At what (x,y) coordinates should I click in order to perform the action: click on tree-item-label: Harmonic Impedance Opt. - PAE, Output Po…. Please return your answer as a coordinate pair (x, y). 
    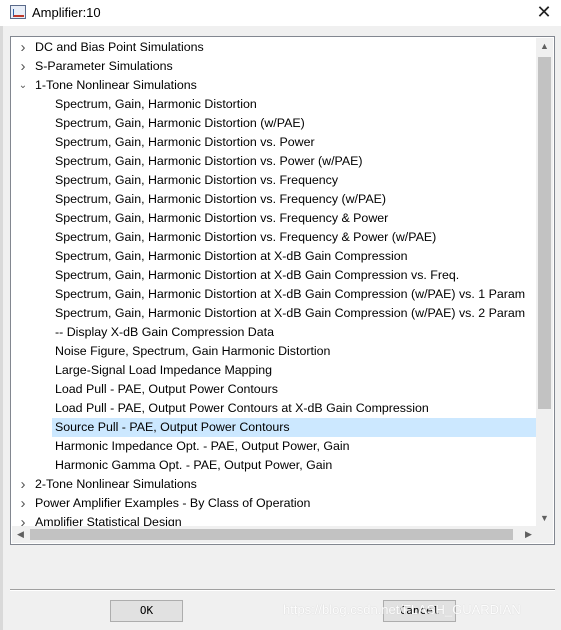
    Looking at the image, I should click on (202, 446).